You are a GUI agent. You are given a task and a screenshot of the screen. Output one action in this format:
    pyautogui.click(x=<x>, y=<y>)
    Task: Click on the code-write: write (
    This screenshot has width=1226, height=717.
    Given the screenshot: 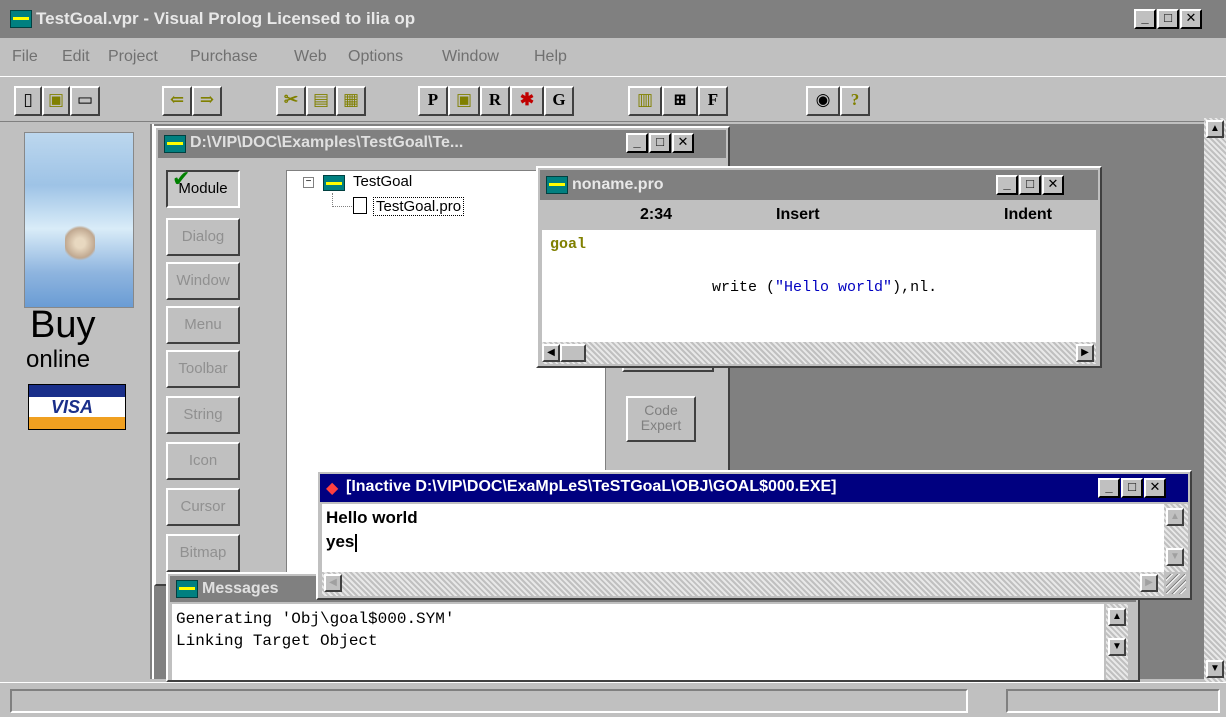 What is the action you would take?
    pyautogui.click(x=744, y=287)
    